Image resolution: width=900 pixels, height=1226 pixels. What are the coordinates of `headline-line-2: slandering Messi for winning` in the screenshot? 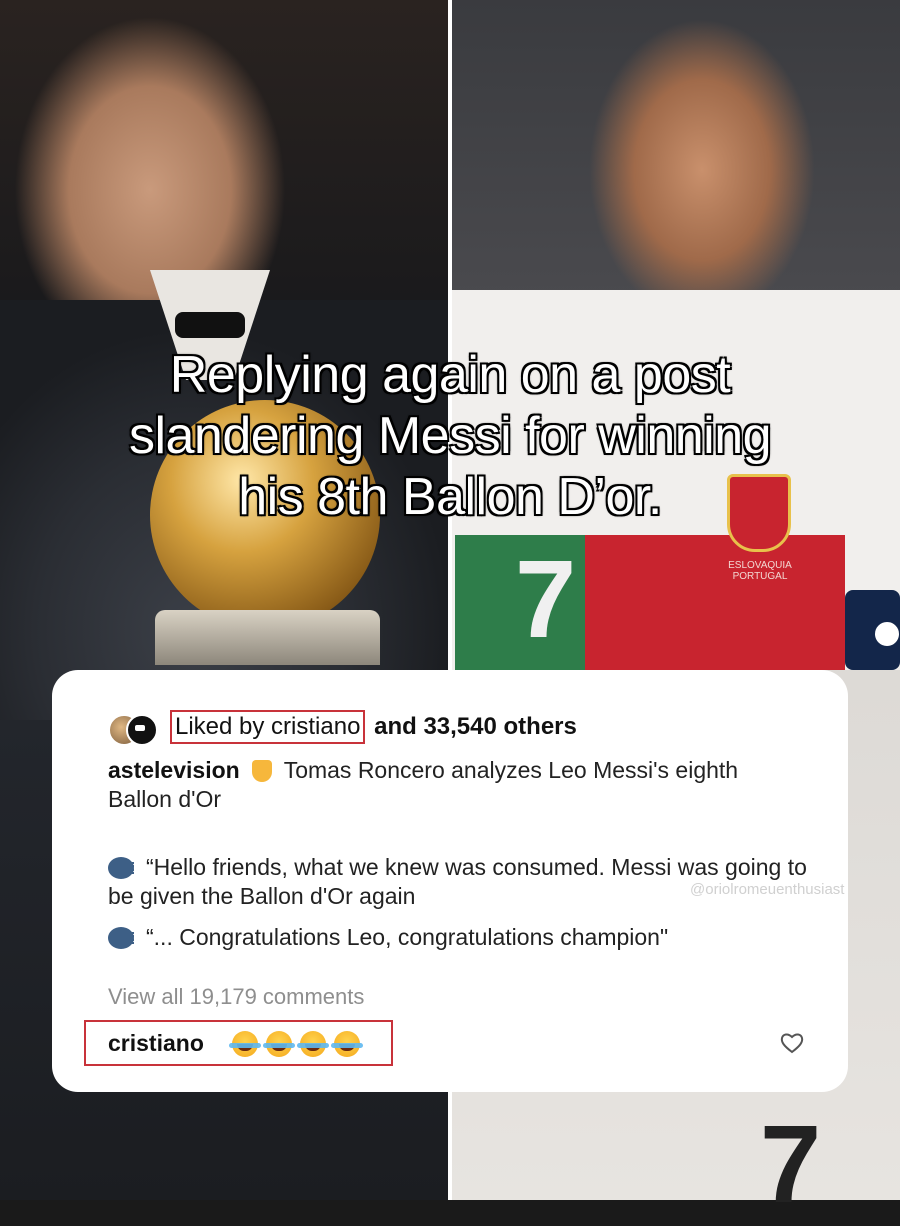 It's located at (450, 436).